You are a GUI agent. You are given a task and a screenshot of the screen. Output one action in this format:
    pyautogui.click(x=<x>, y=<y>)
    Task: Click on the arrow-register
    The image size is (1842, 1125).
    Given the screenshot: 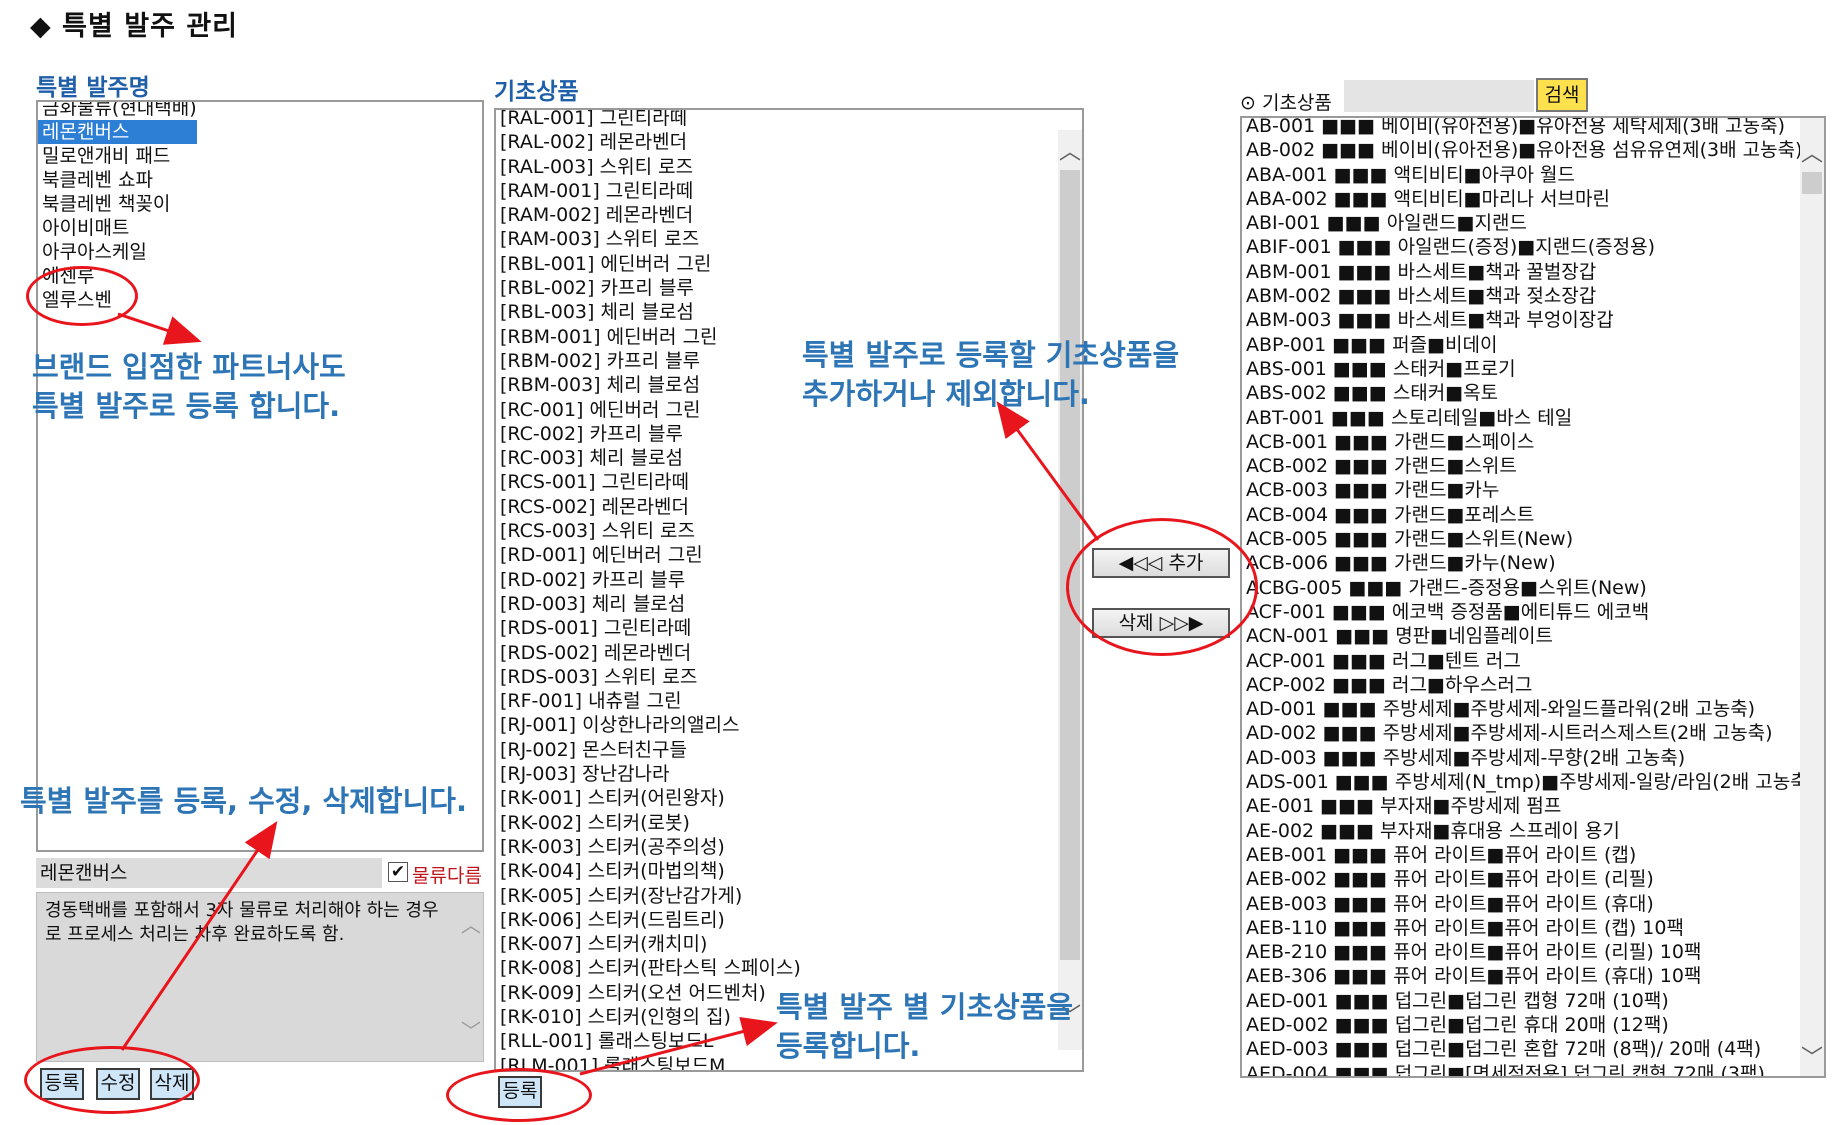 What is the action you would take?
    pyautogui.click(x=678, y=1046)
    